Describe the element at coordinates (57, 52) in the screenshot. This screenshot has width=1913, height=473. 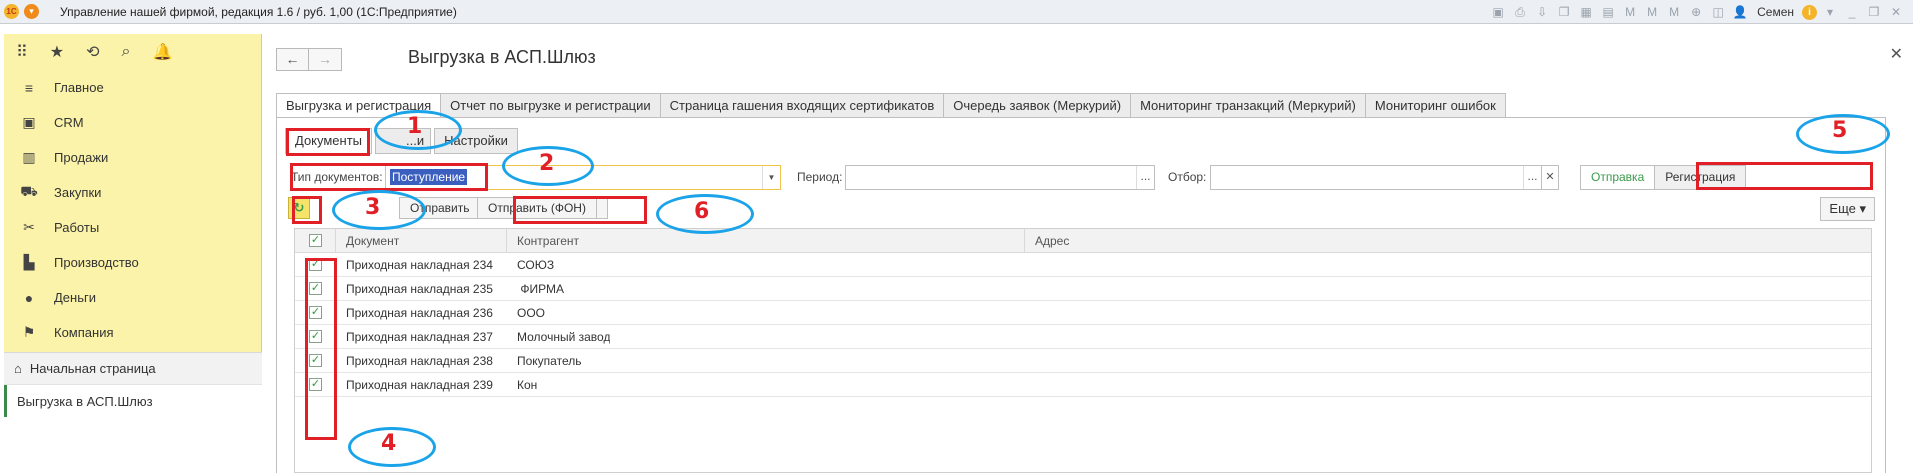
I see `favorites-icon: ★` at that location.